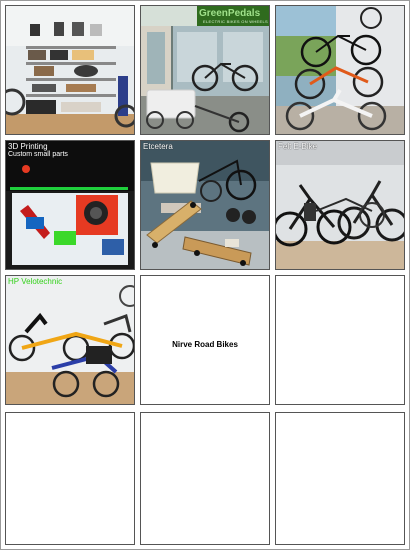 Image resolution: width=410 pixels, height=550 pixels. I want to click on hp-velotechnic-photo, so click(70, 340).